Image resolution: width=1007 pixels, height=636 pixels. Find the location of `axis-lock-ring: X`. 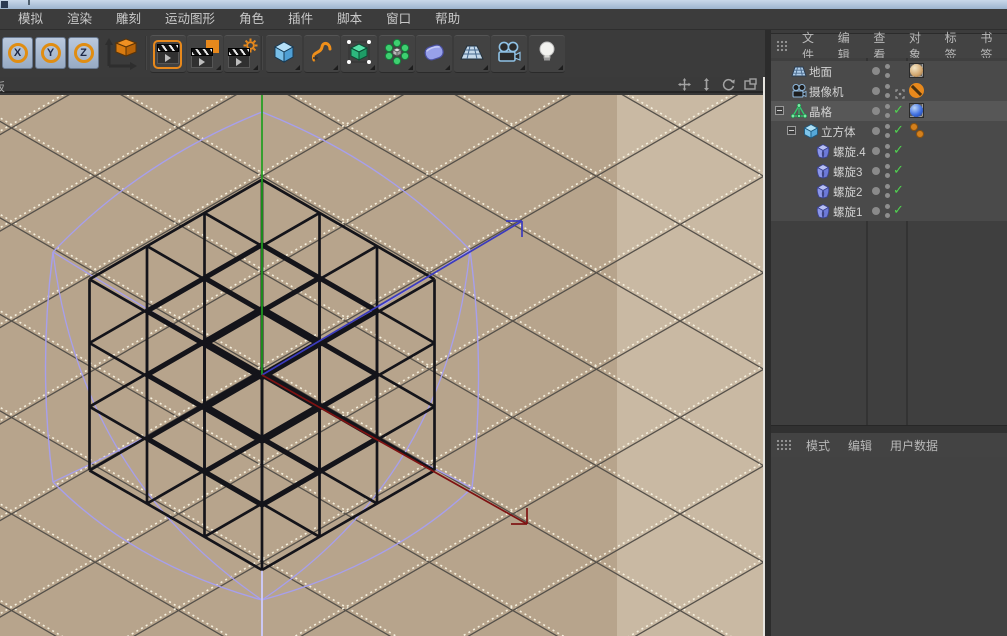

axis-lock-ring: X is located at coordinates (17, 53).